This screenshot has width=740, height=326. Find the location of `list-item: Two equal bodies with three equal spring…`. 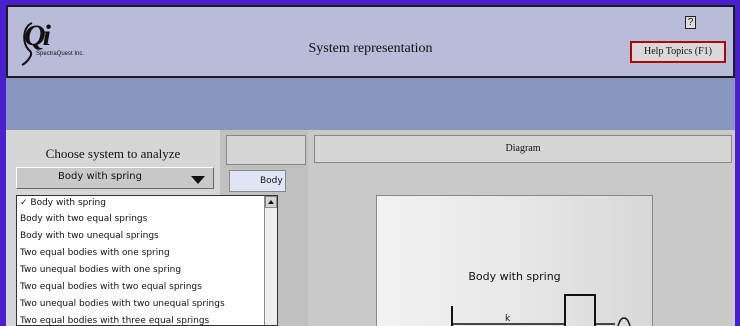

list-item: Two equal bodies with three equal spring… is located at coordinates (114, 320).